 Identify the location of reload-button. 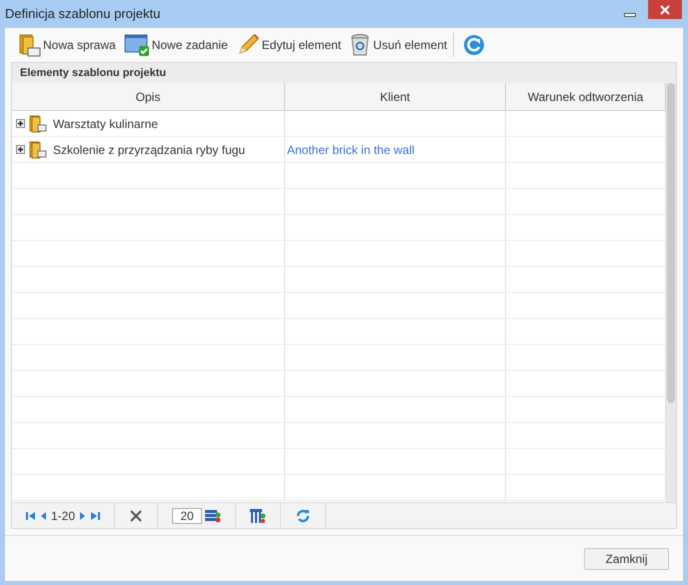
(303, 516).